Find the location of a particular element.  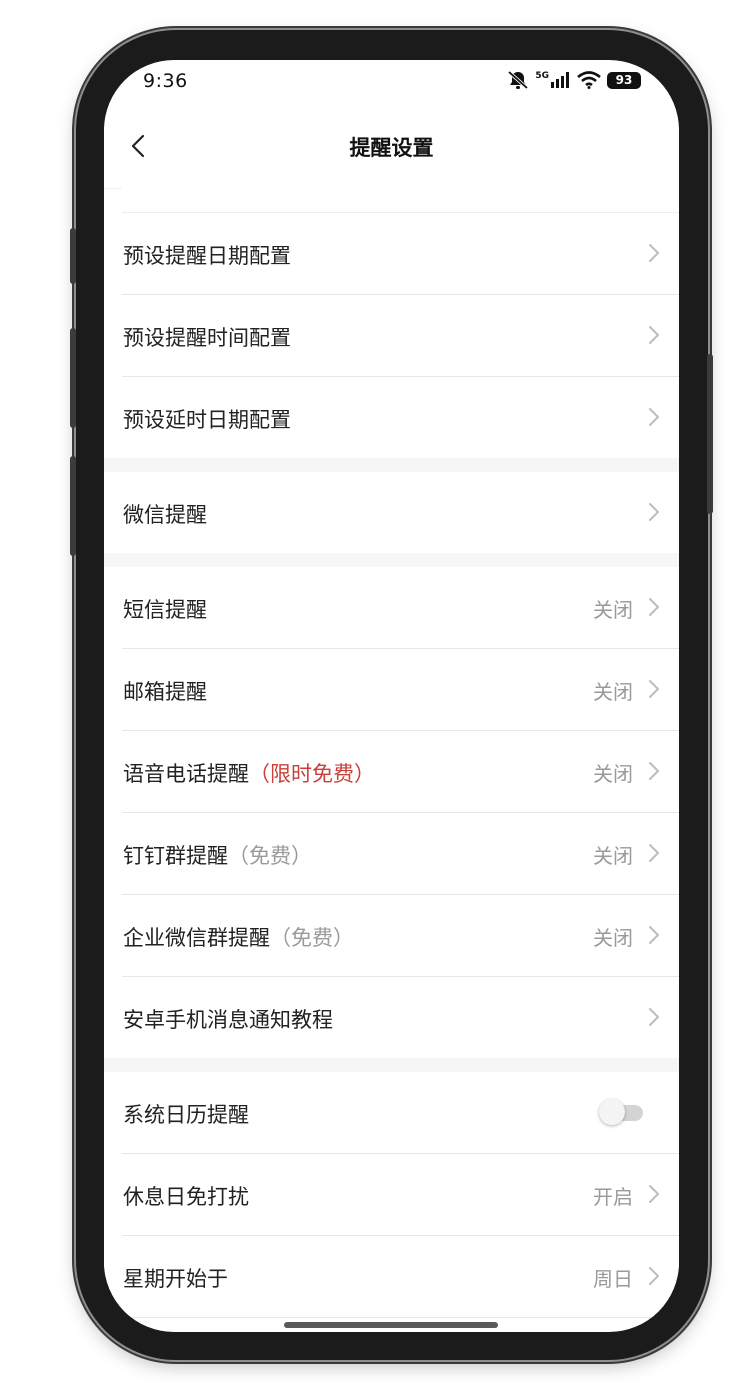

notifications-muted-icon is located at coordinates (518, 80).